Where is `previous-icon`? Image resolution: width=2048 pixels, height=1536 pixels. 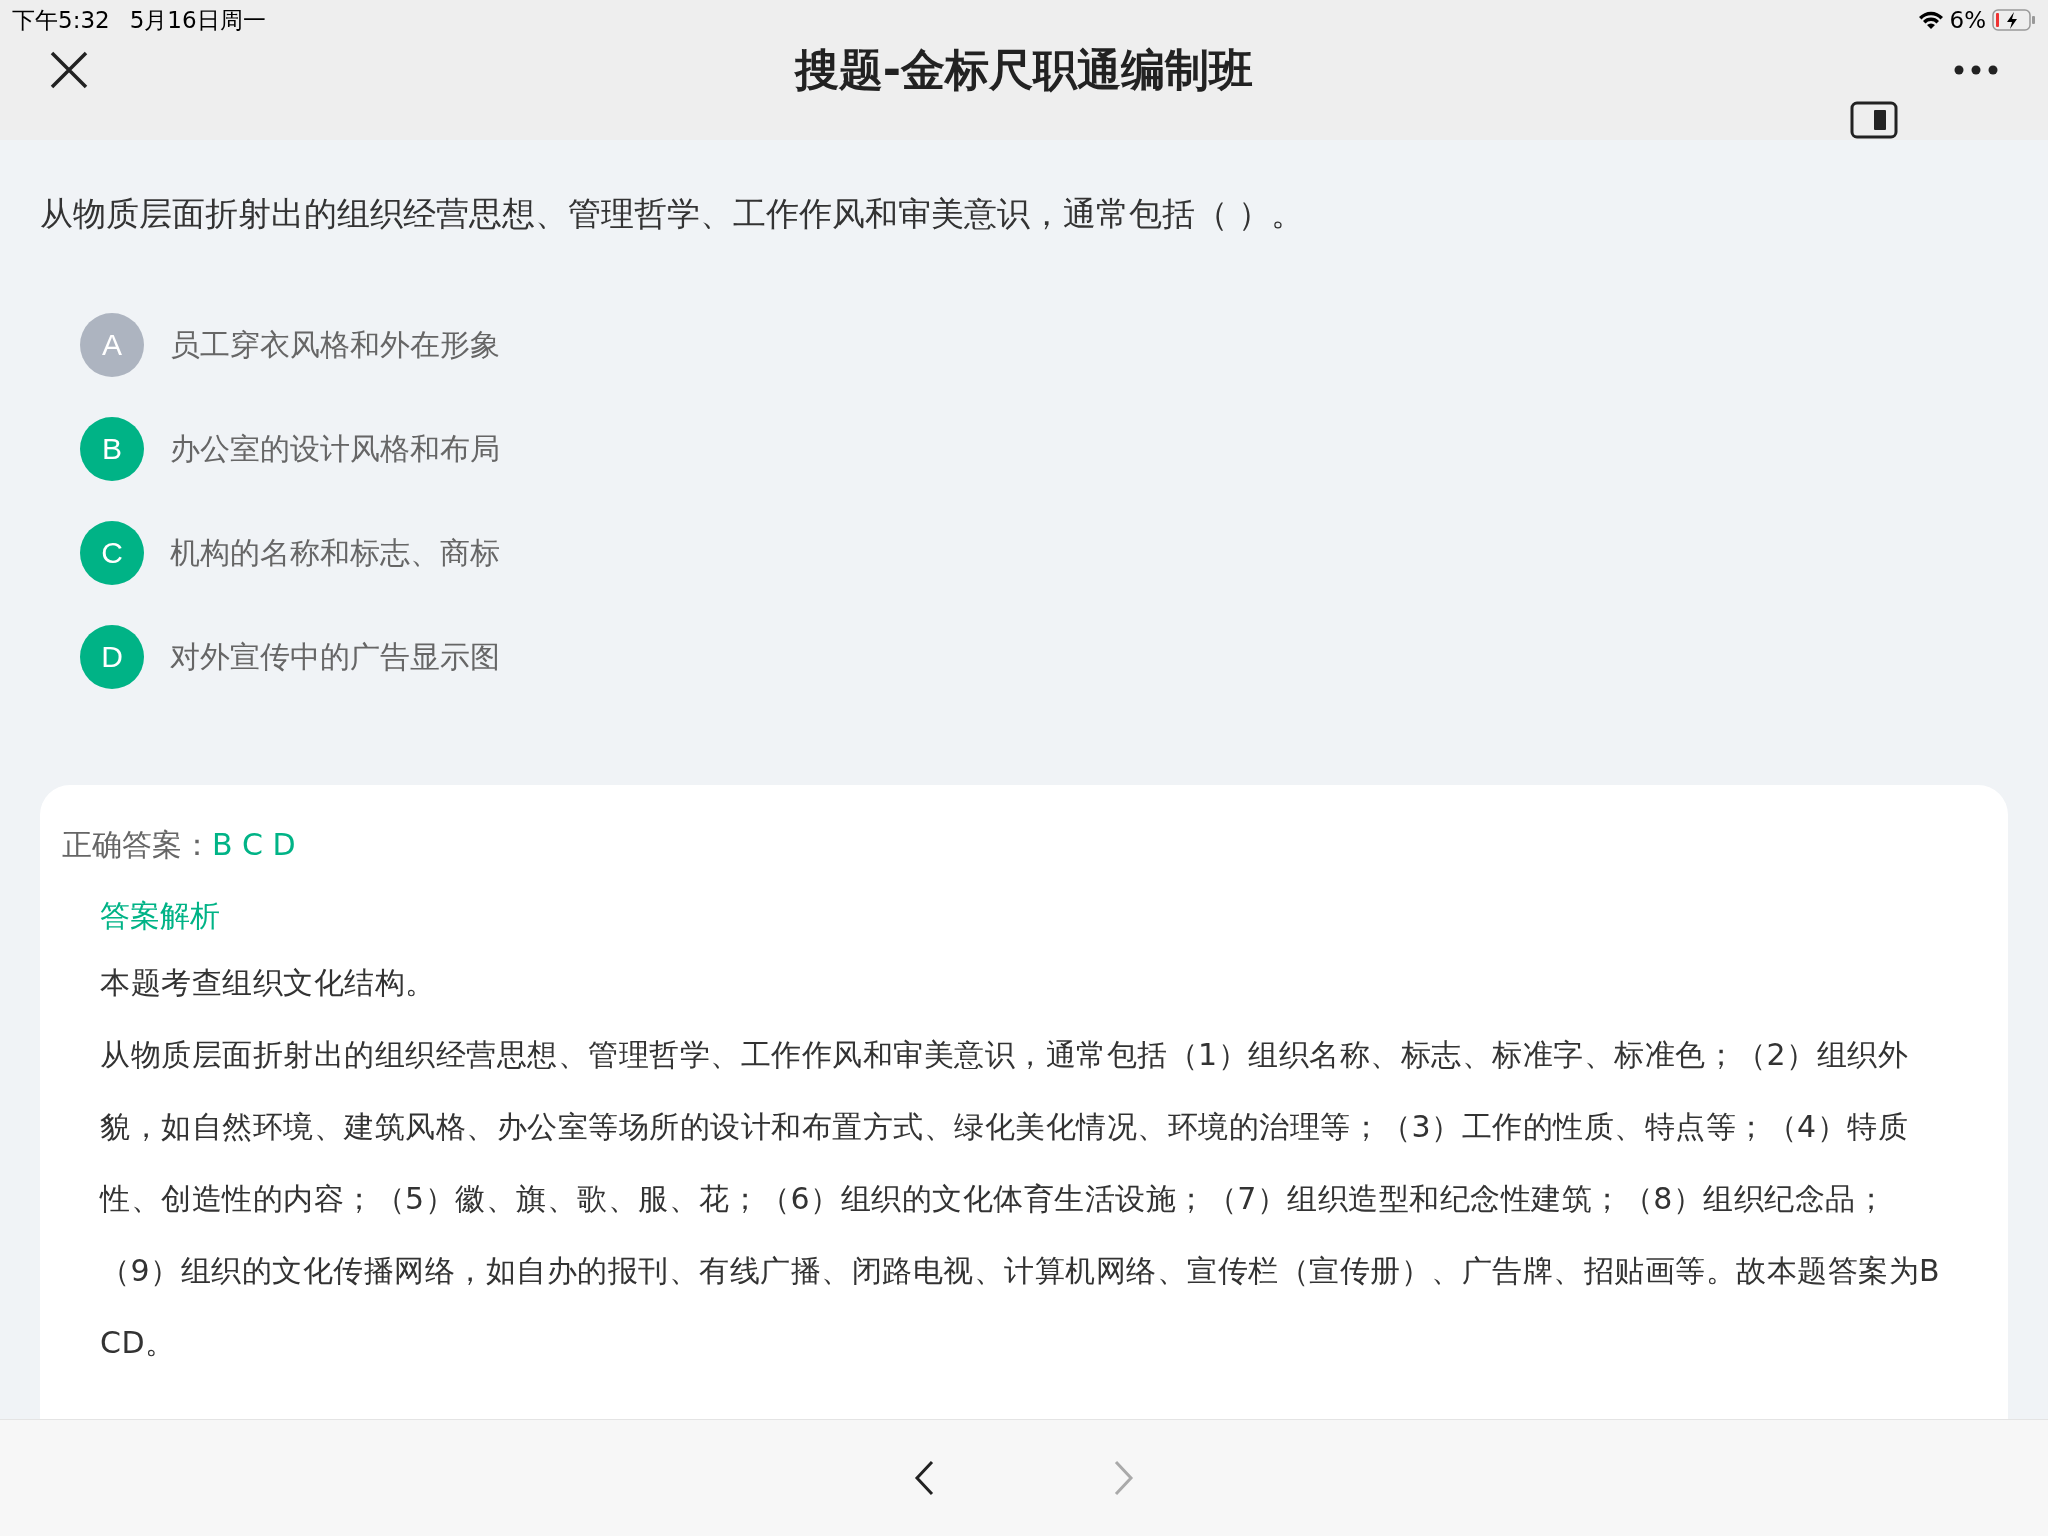 previous-icon is located at coordinates (924, 1478).